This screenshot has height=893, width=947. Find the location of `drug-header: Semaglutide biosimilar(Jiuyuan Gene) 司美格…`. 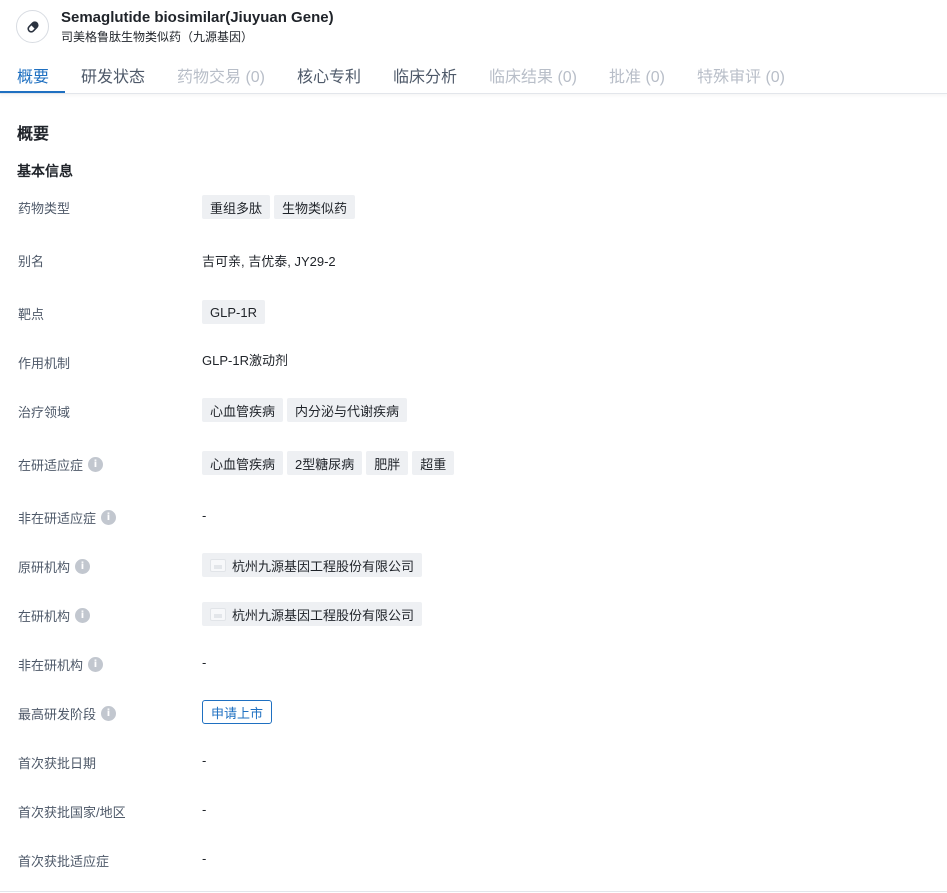

drug-header: Semaglutide biosimilar(Jiuyuan Gene) 司美格… is located at coordinates (473, 24).